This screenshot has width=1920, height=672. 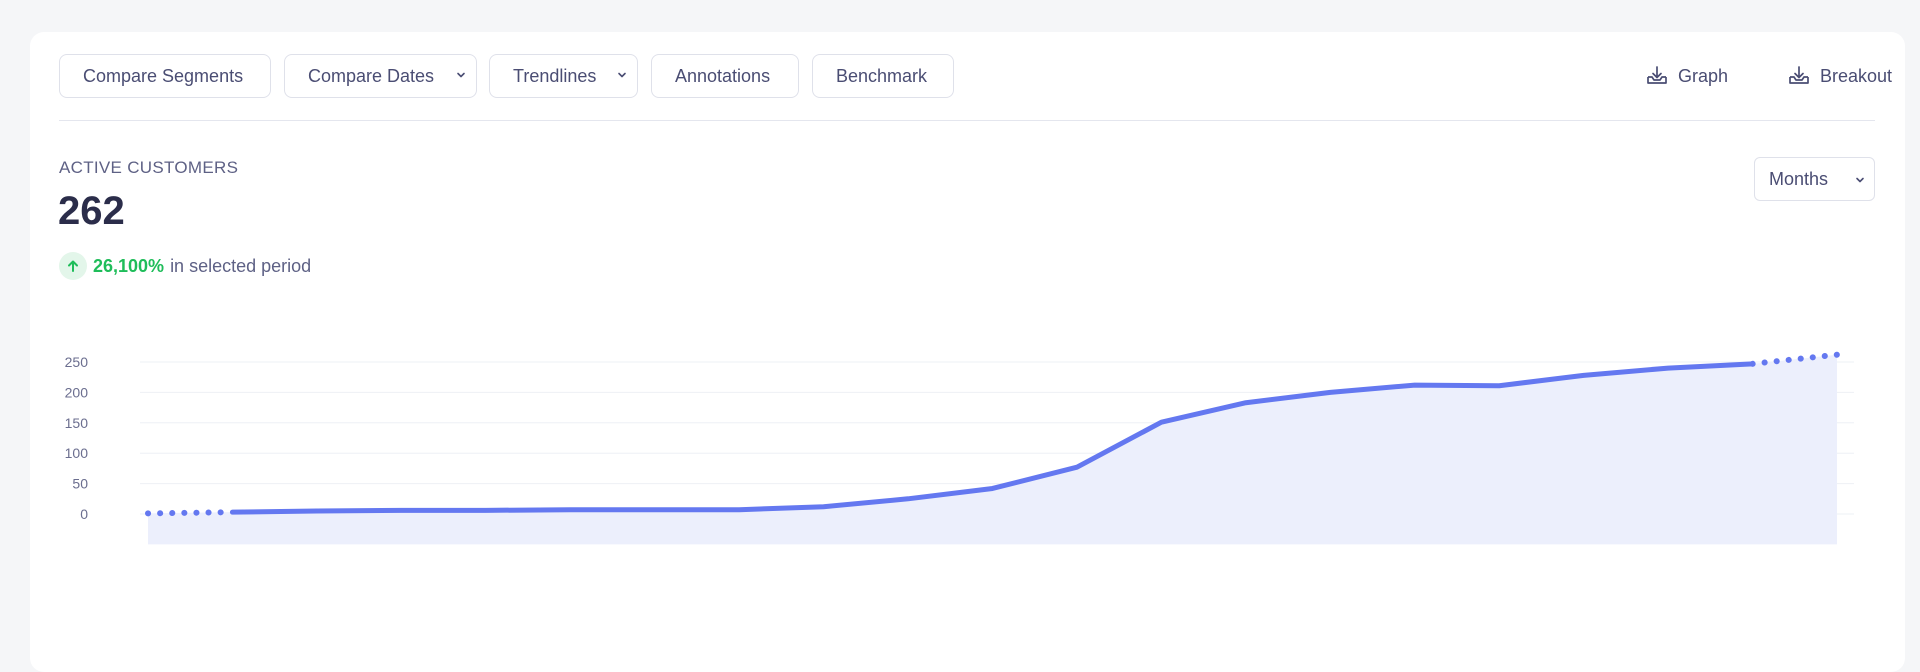 I want to click on benchmark-button: Benchmark, so click(x=883, y=76).